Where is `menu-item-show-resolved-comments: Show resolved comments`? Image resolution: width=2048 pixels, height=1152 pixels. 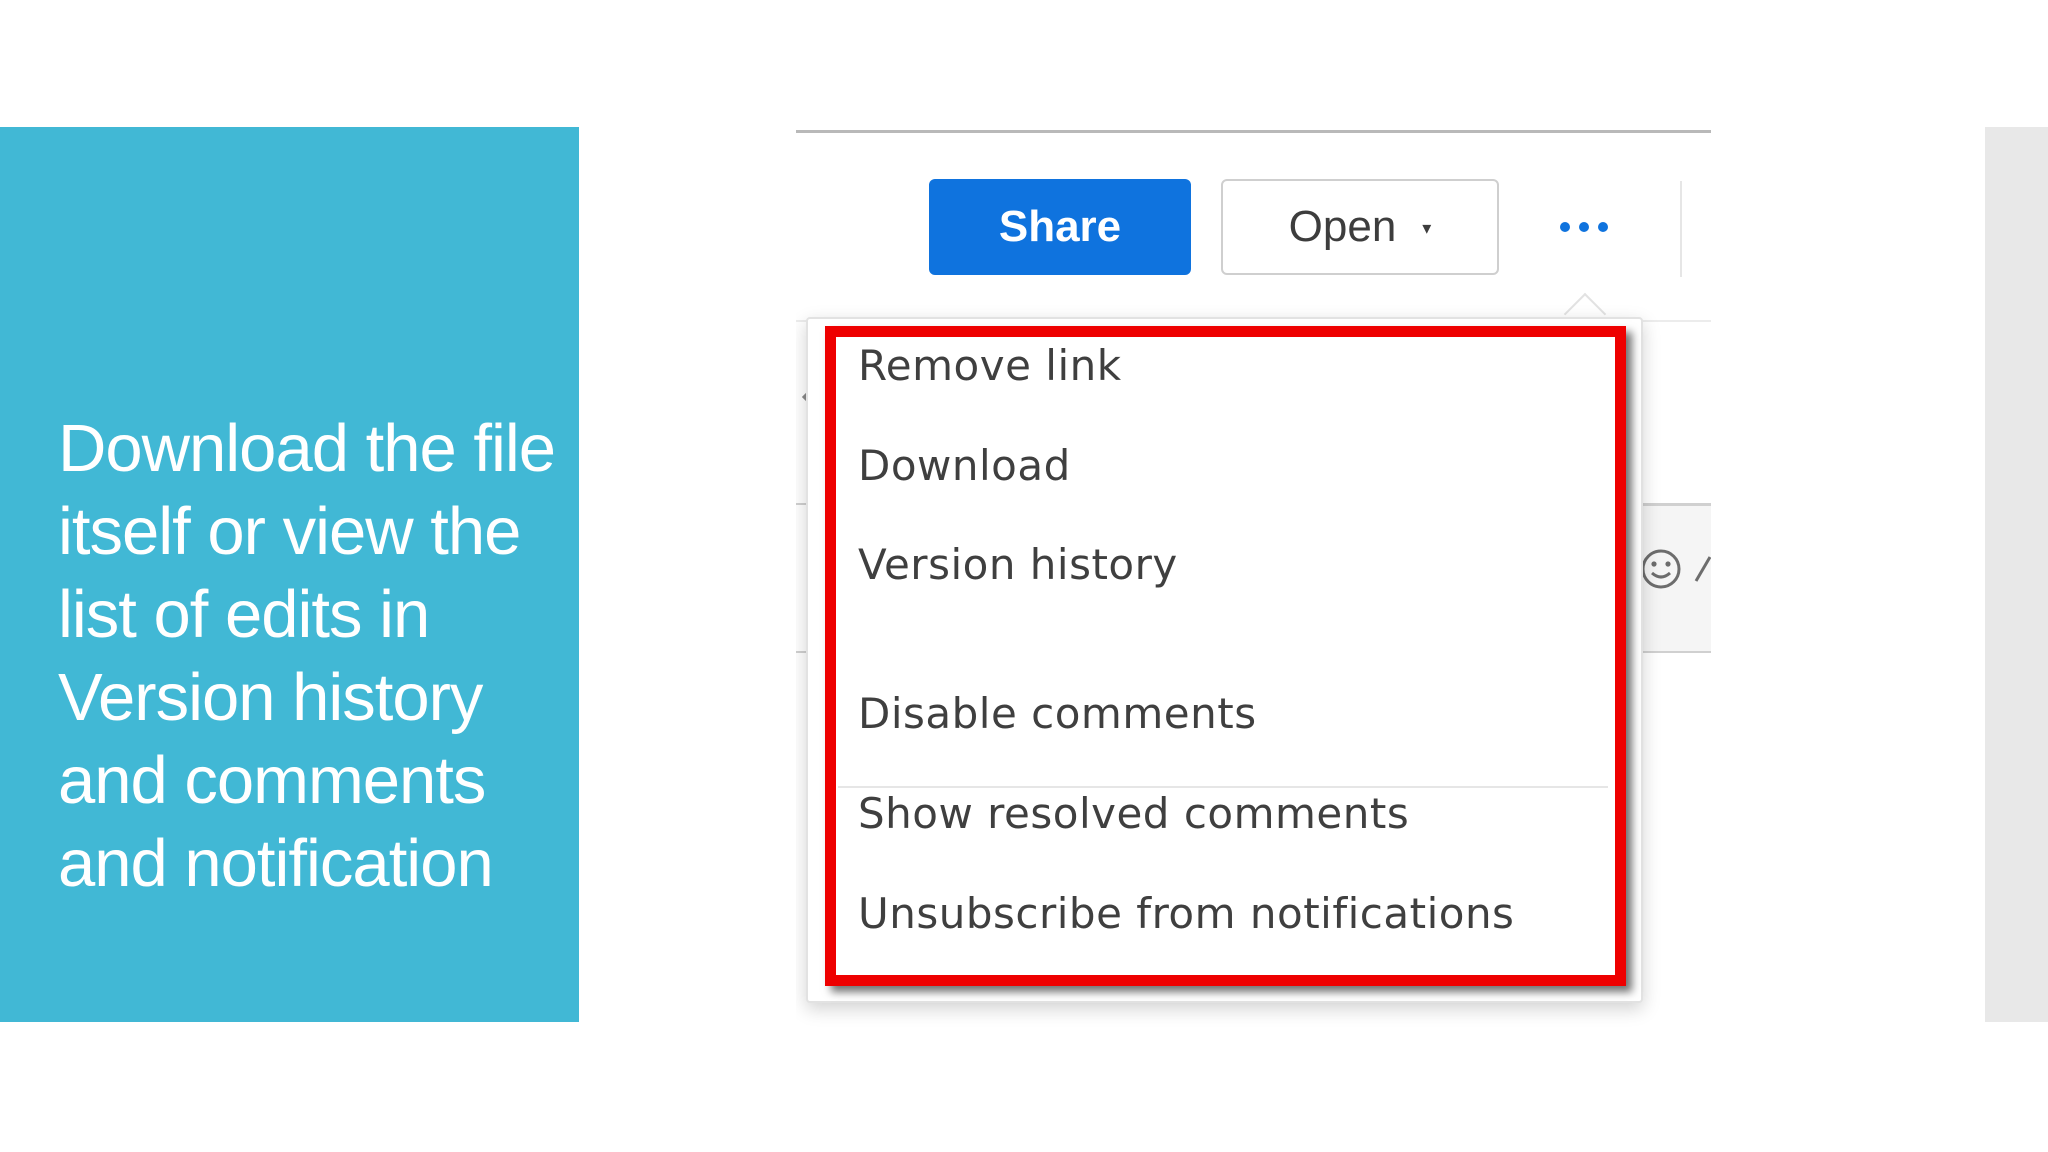
menu-item-show-resolved-comments: Show resolved comments is located at coordinates (1223, 814).